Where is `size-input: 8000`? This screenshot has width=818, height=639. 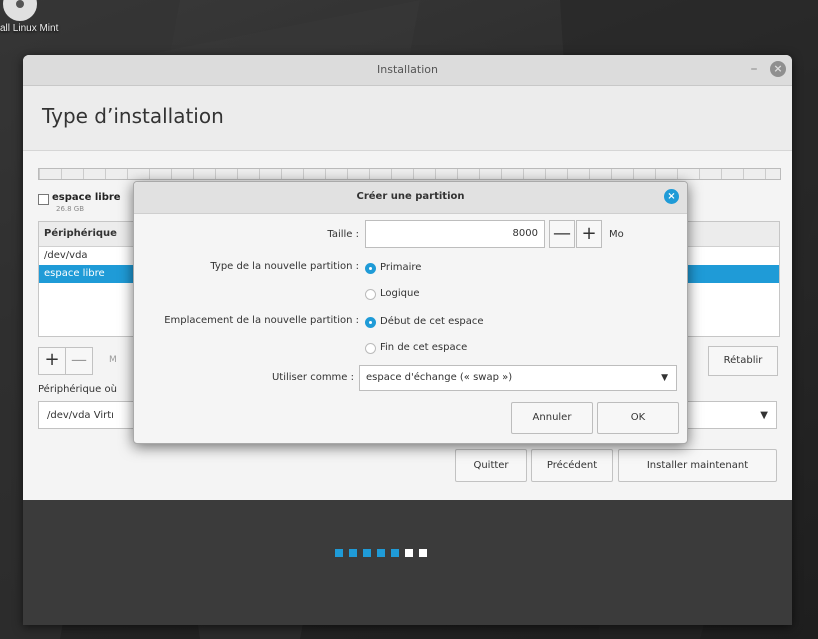 size-input: 8000 is located at coordinates (455, 234).